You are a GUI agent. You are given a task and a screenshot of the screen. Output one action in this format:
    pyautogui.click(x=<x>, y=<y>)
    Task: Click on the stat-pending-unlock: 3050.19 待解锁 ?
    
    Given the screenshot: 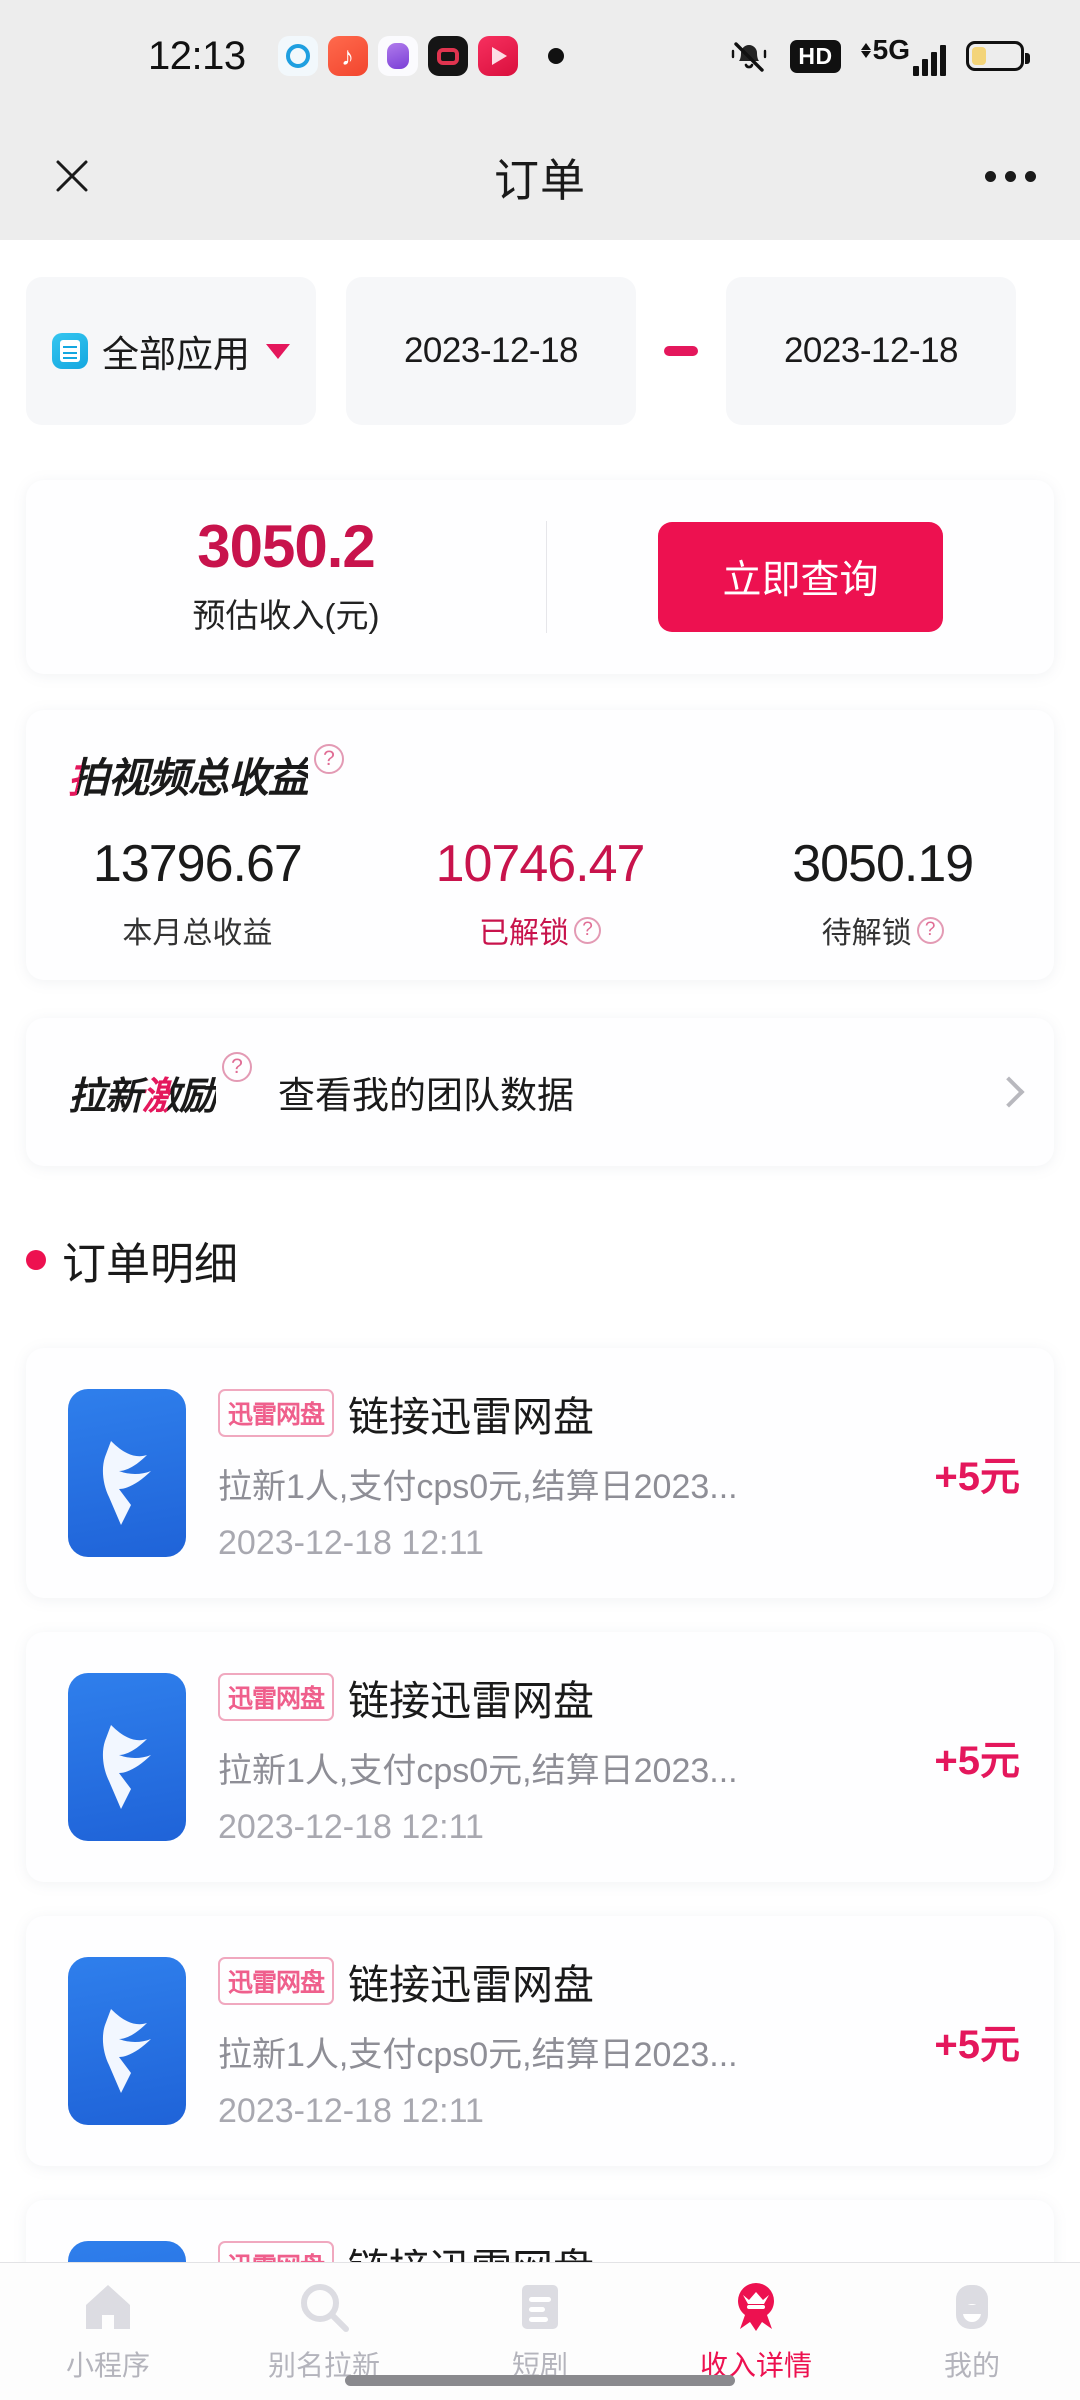 What is the action you would take?
    pyautogui.click(x=882, y=893)
    